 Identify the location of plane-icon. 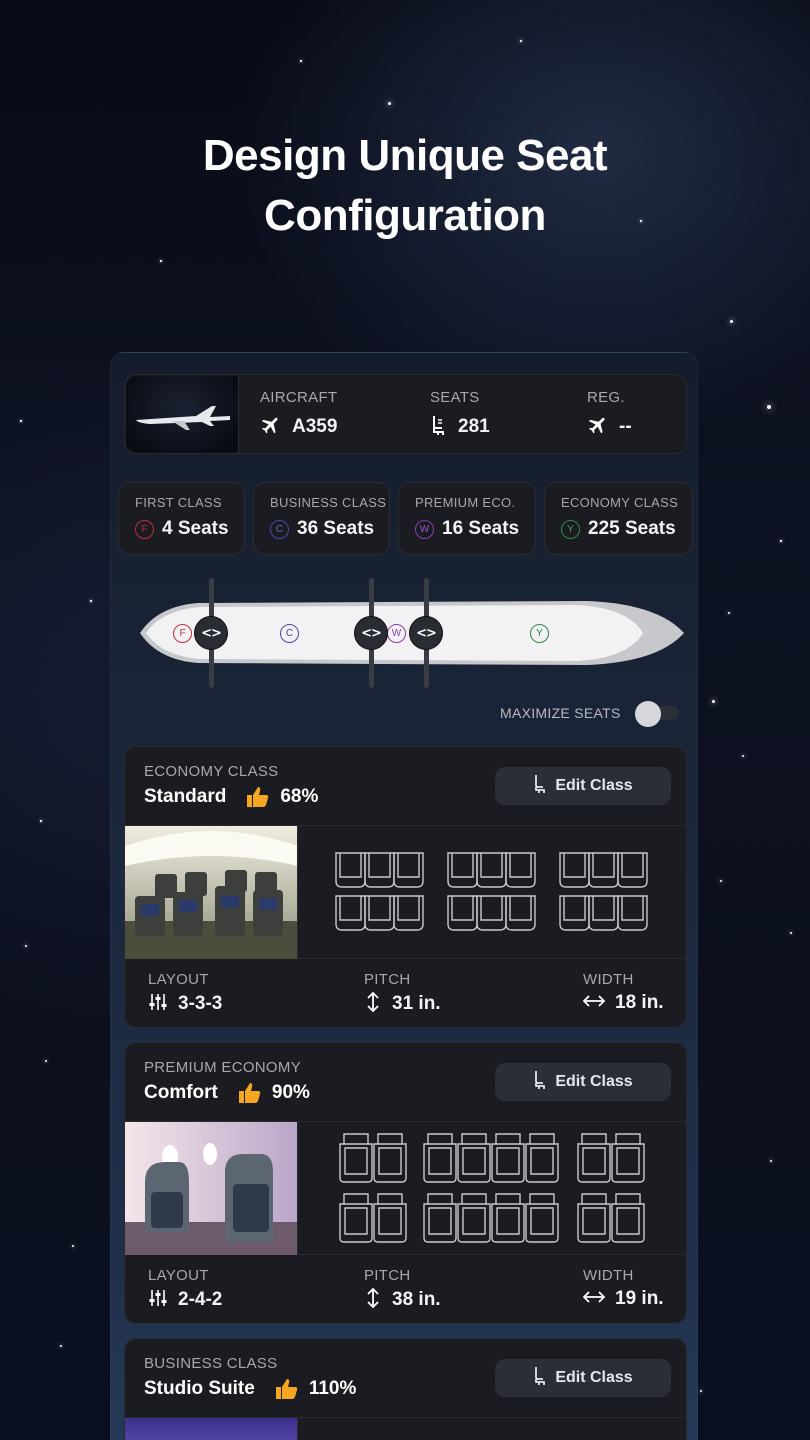
(271, 427).